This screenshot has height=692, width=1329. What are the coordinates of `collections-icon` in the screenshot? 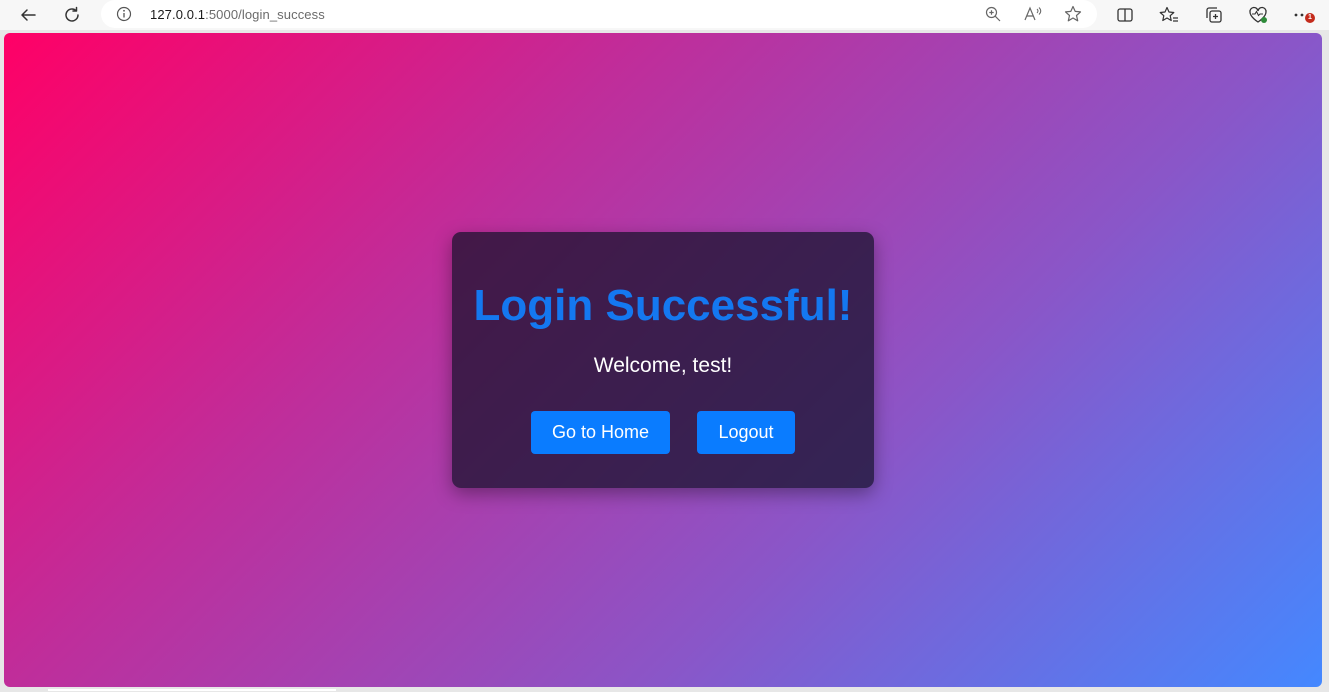 It's located at (1214, 15).